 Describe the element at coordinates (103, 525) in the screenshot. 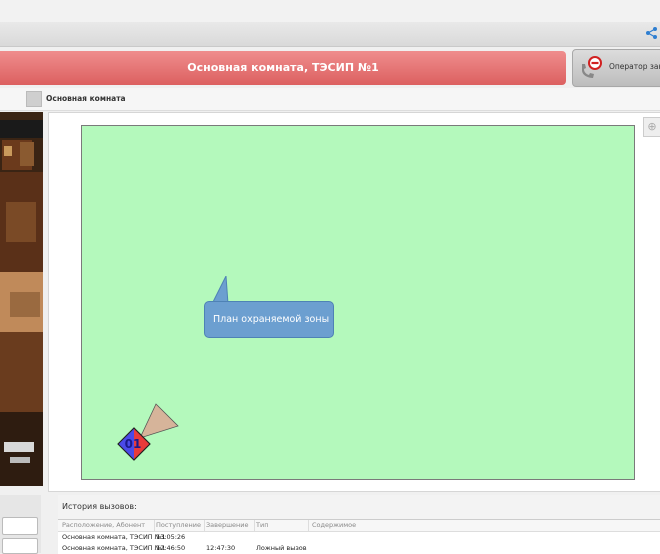

I see `col-location: Расположение, Абонент` at that location.